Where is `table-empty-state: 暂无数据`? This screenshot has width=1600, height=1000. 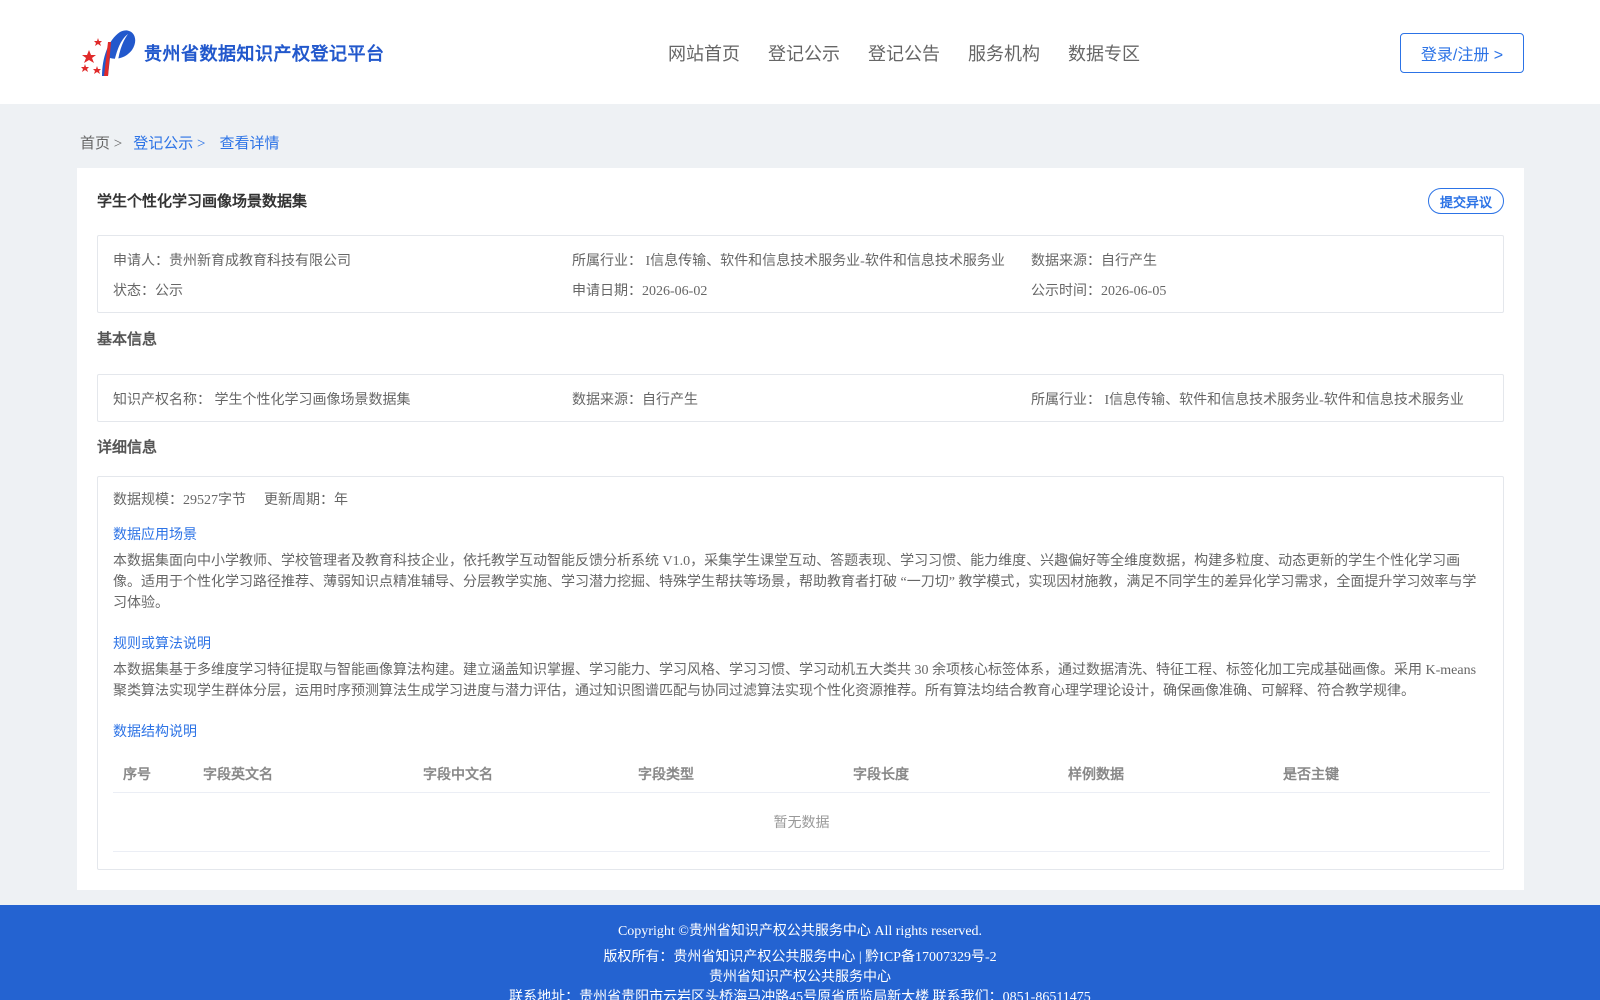 table-empty-state: 暂无数据 is located at coordinates (801, 822).